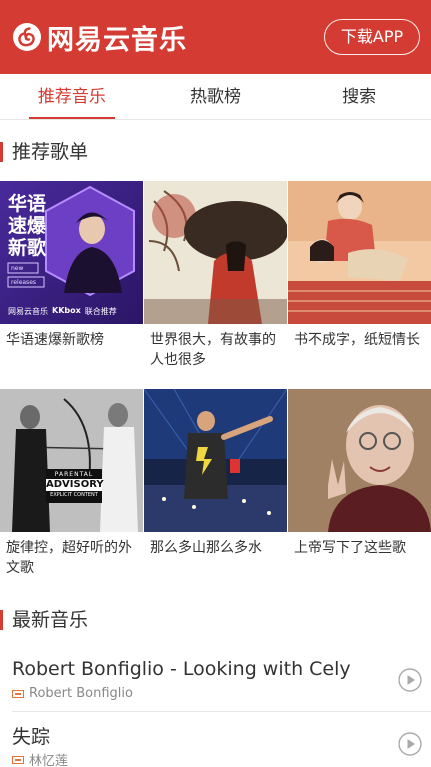 The height and width of the screenshot is (767, 431). I want to click on playlist-cover: 华语 速爆 新歌 new releases 网易云音乐 KKbox 联合推荐, so click(71, 252).